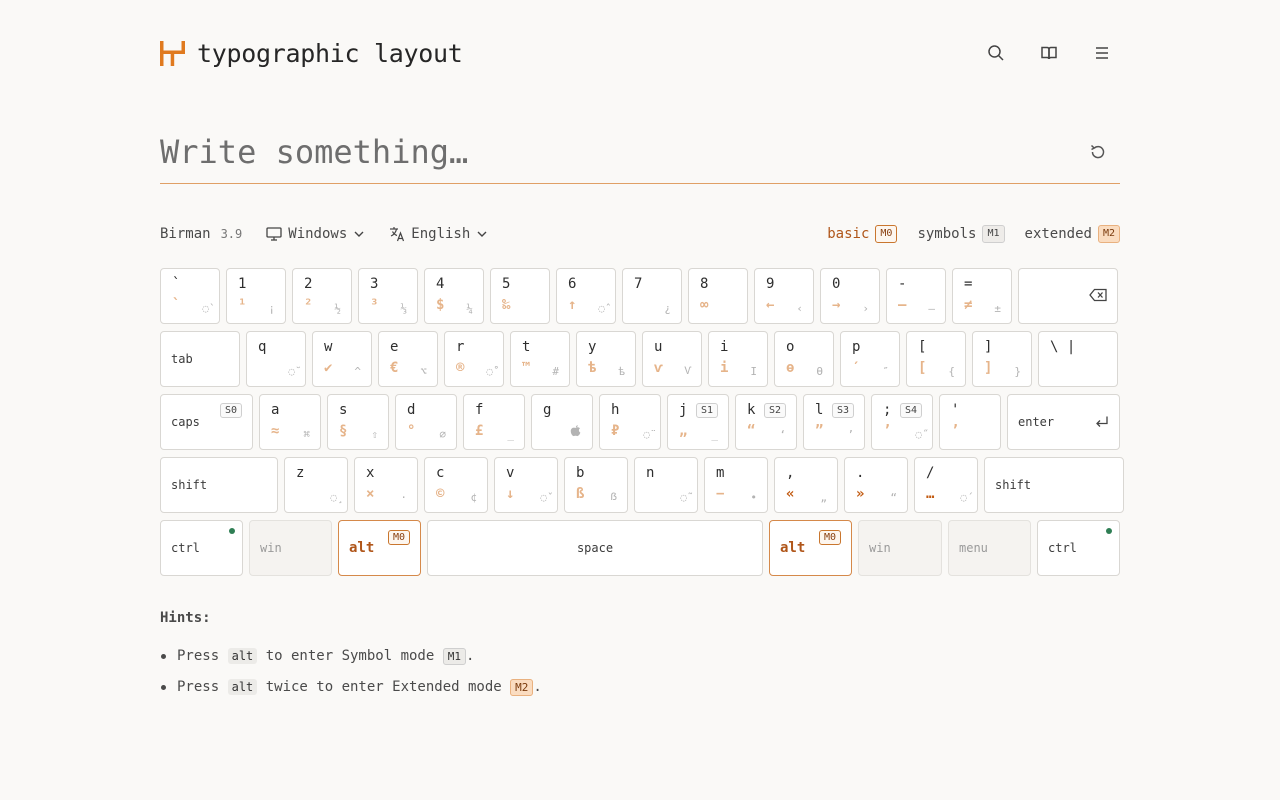  I want to click on key-r2-5: yѣѣ, so click(606, 359).